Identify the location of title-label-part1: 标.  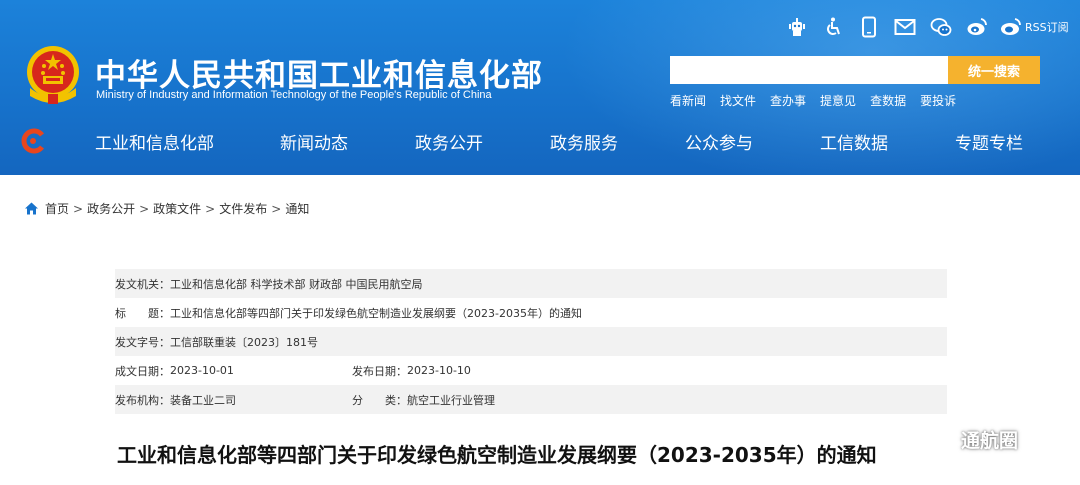
(120, 313).